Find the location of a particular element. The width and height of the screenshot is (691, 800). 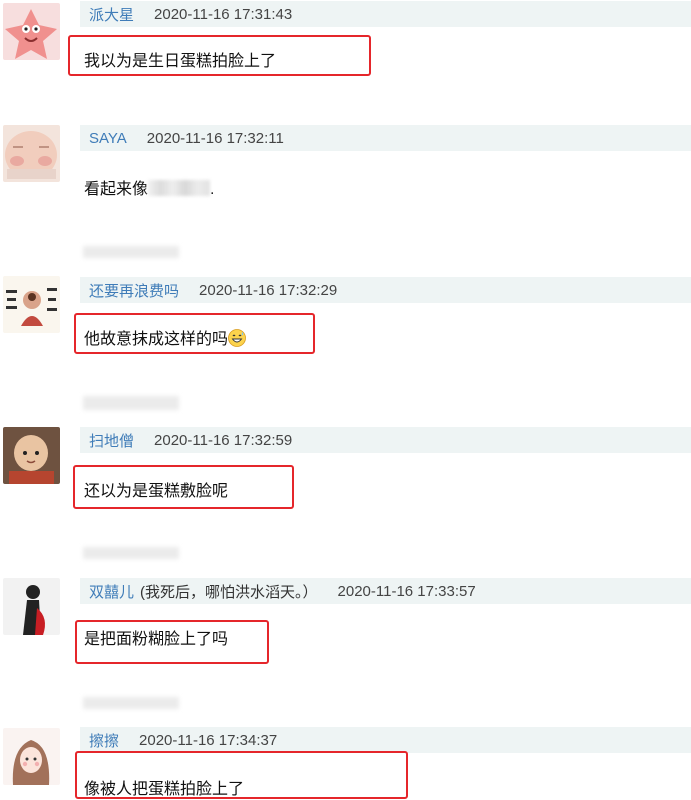

timestamp: 2020-11-16 17:32:59 is located at coordinates (223, 440).